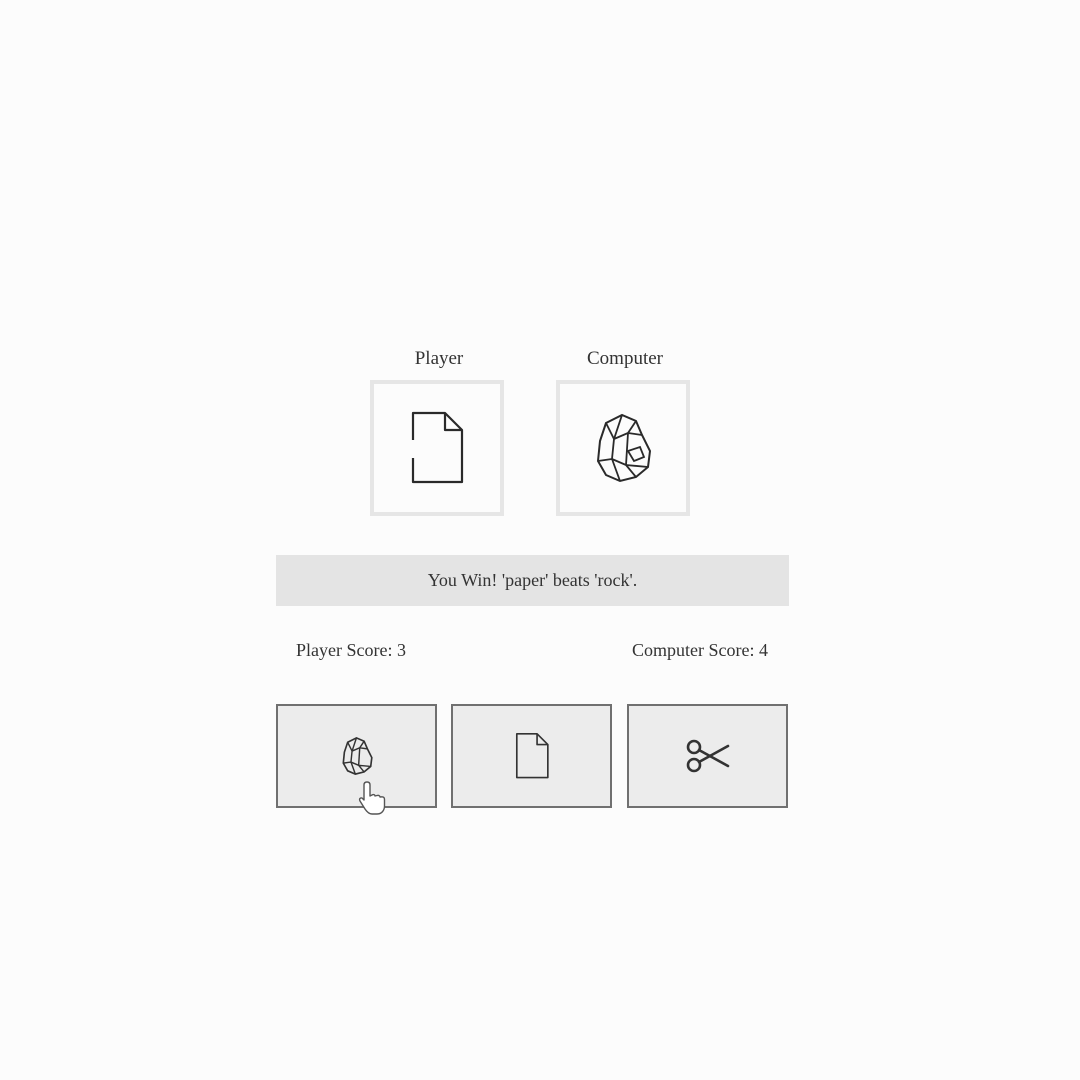 The height and width of the screenshot is (1080, 1080). I want to click on scissors-button, so click(707, 756).